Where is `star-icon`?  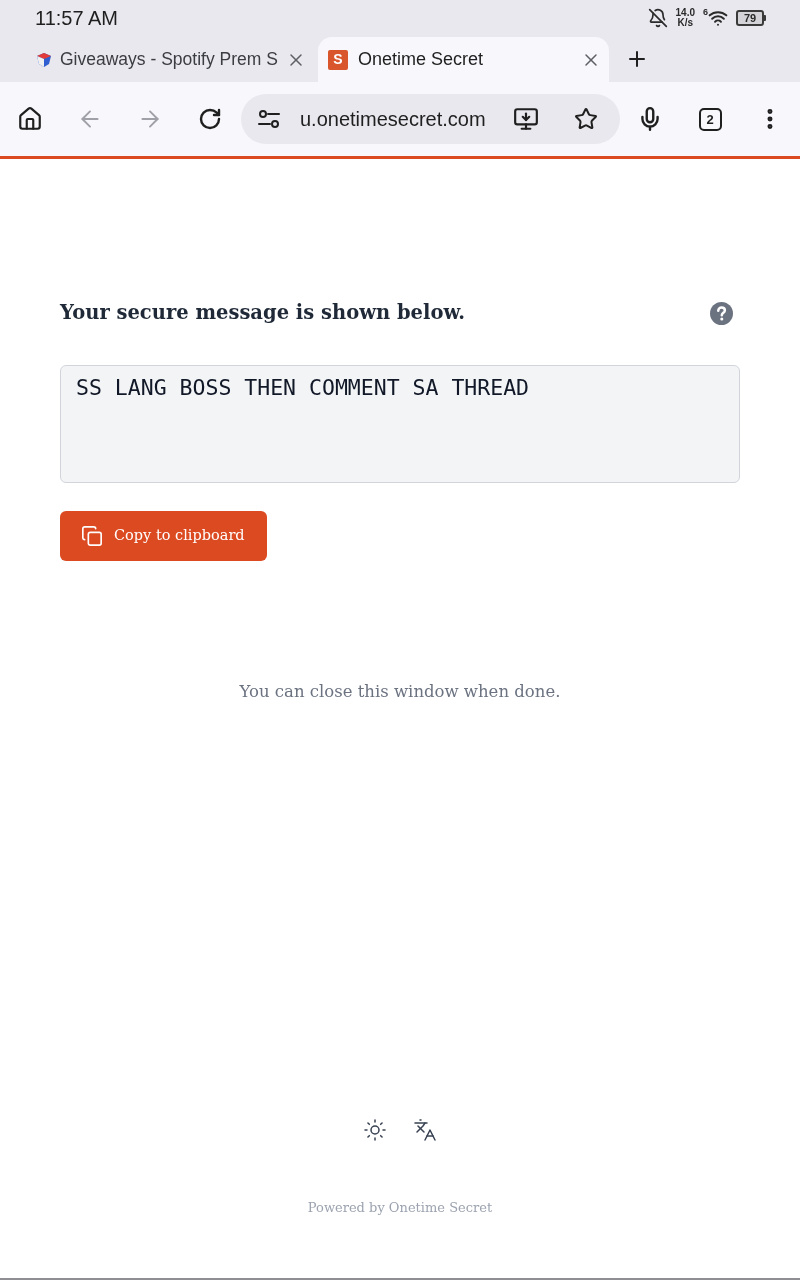 star-icon is located at coordinates (585, 119).